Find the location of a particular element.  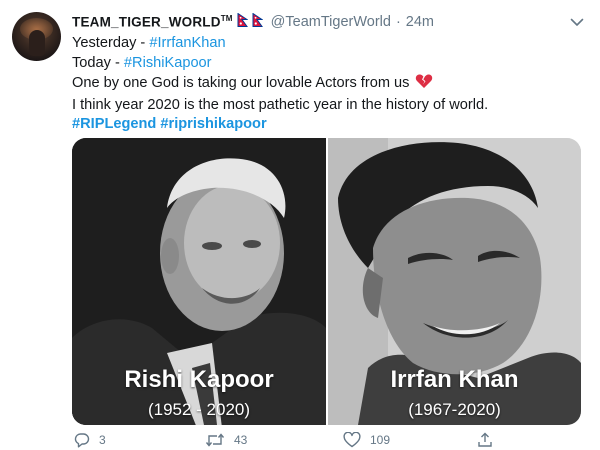

tweet-line-2: Today - #RishiKapoor is located at coordinates (327, 64).